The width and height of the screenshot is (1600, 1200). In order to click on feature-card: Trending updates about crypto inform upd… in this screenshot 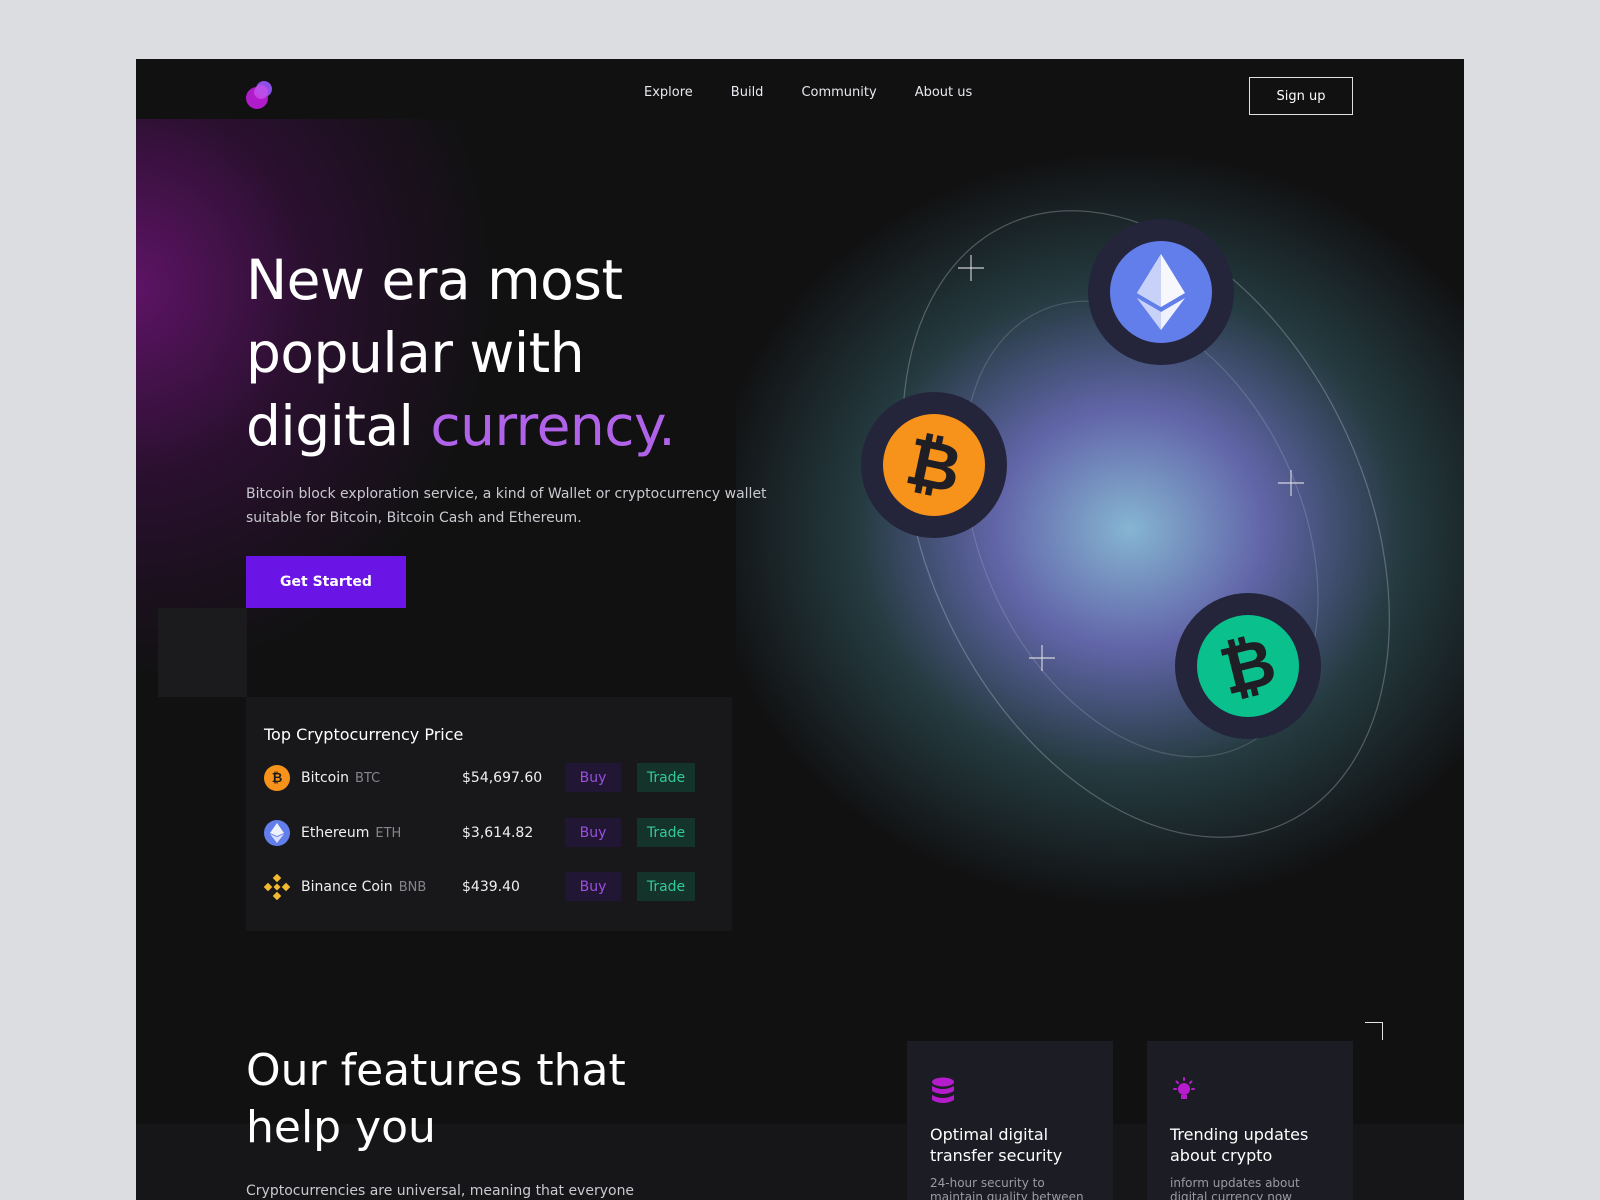, I will do `click(1250, 1120)`.